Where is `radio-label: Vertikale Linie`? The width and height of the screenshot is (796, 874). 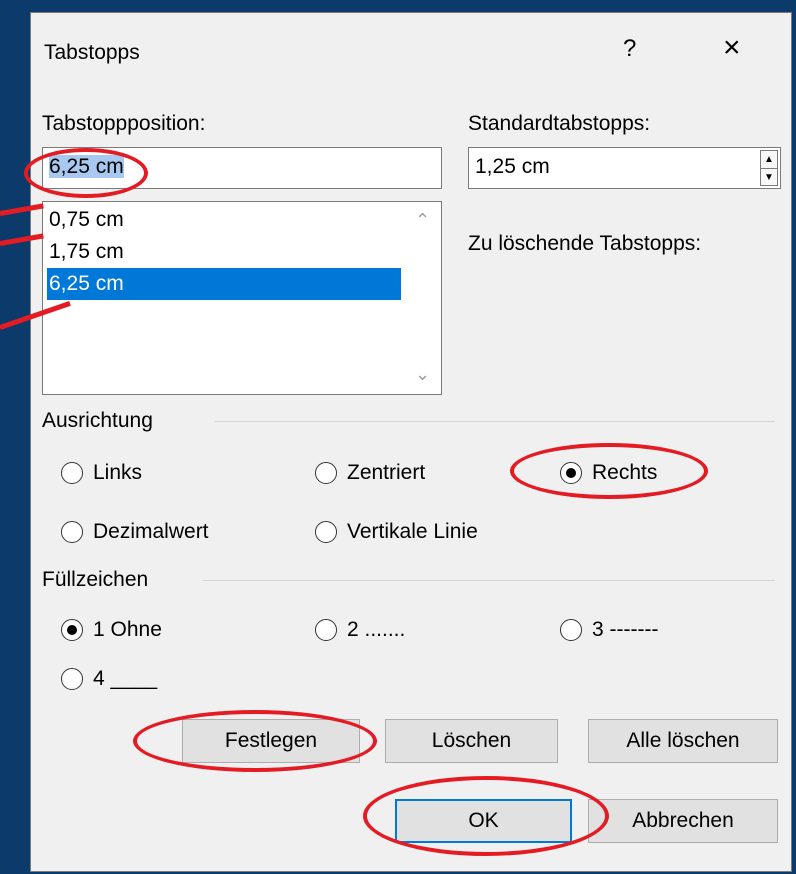
radio-label: Vertikale Linie is located at coordinates (412, 531).